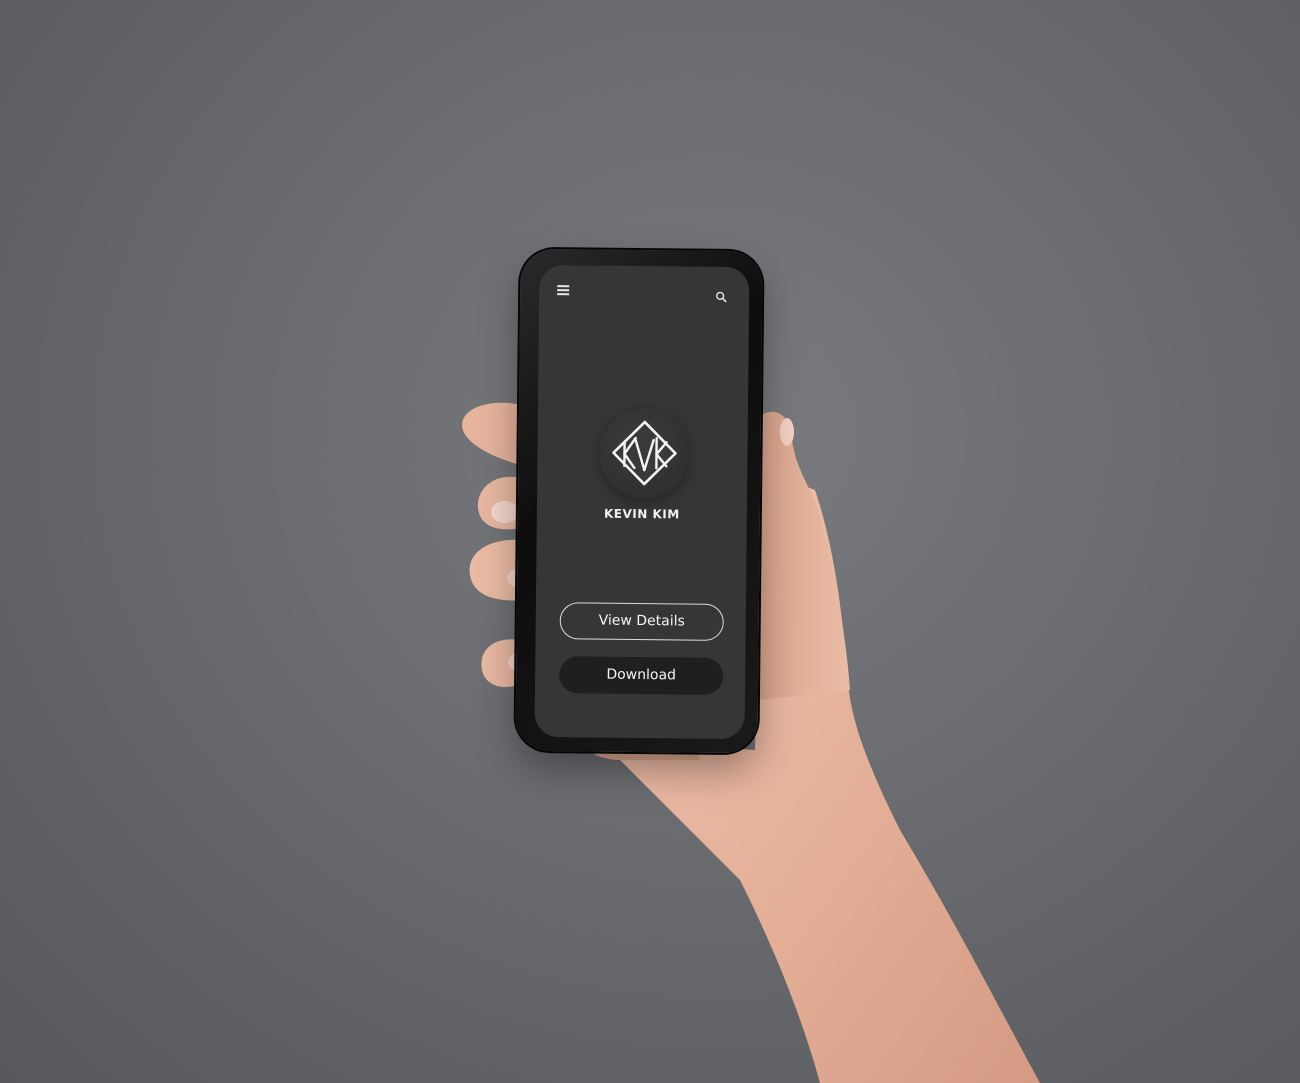 Image resolution: width=1300 pixels, height=1083 pixels. I want to click on profile-logo, so click(644, 453).